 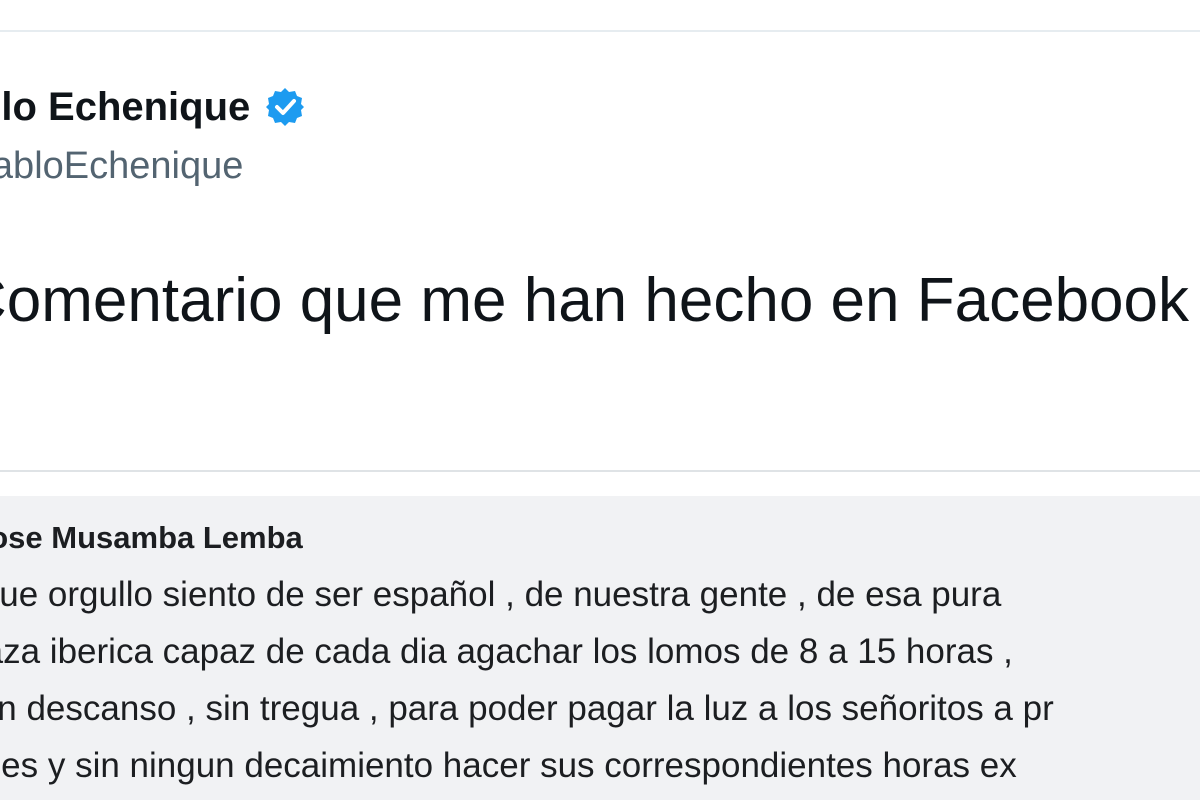 I want to click on author-handle: @PabloEchenique, so click(x=153, y=166).